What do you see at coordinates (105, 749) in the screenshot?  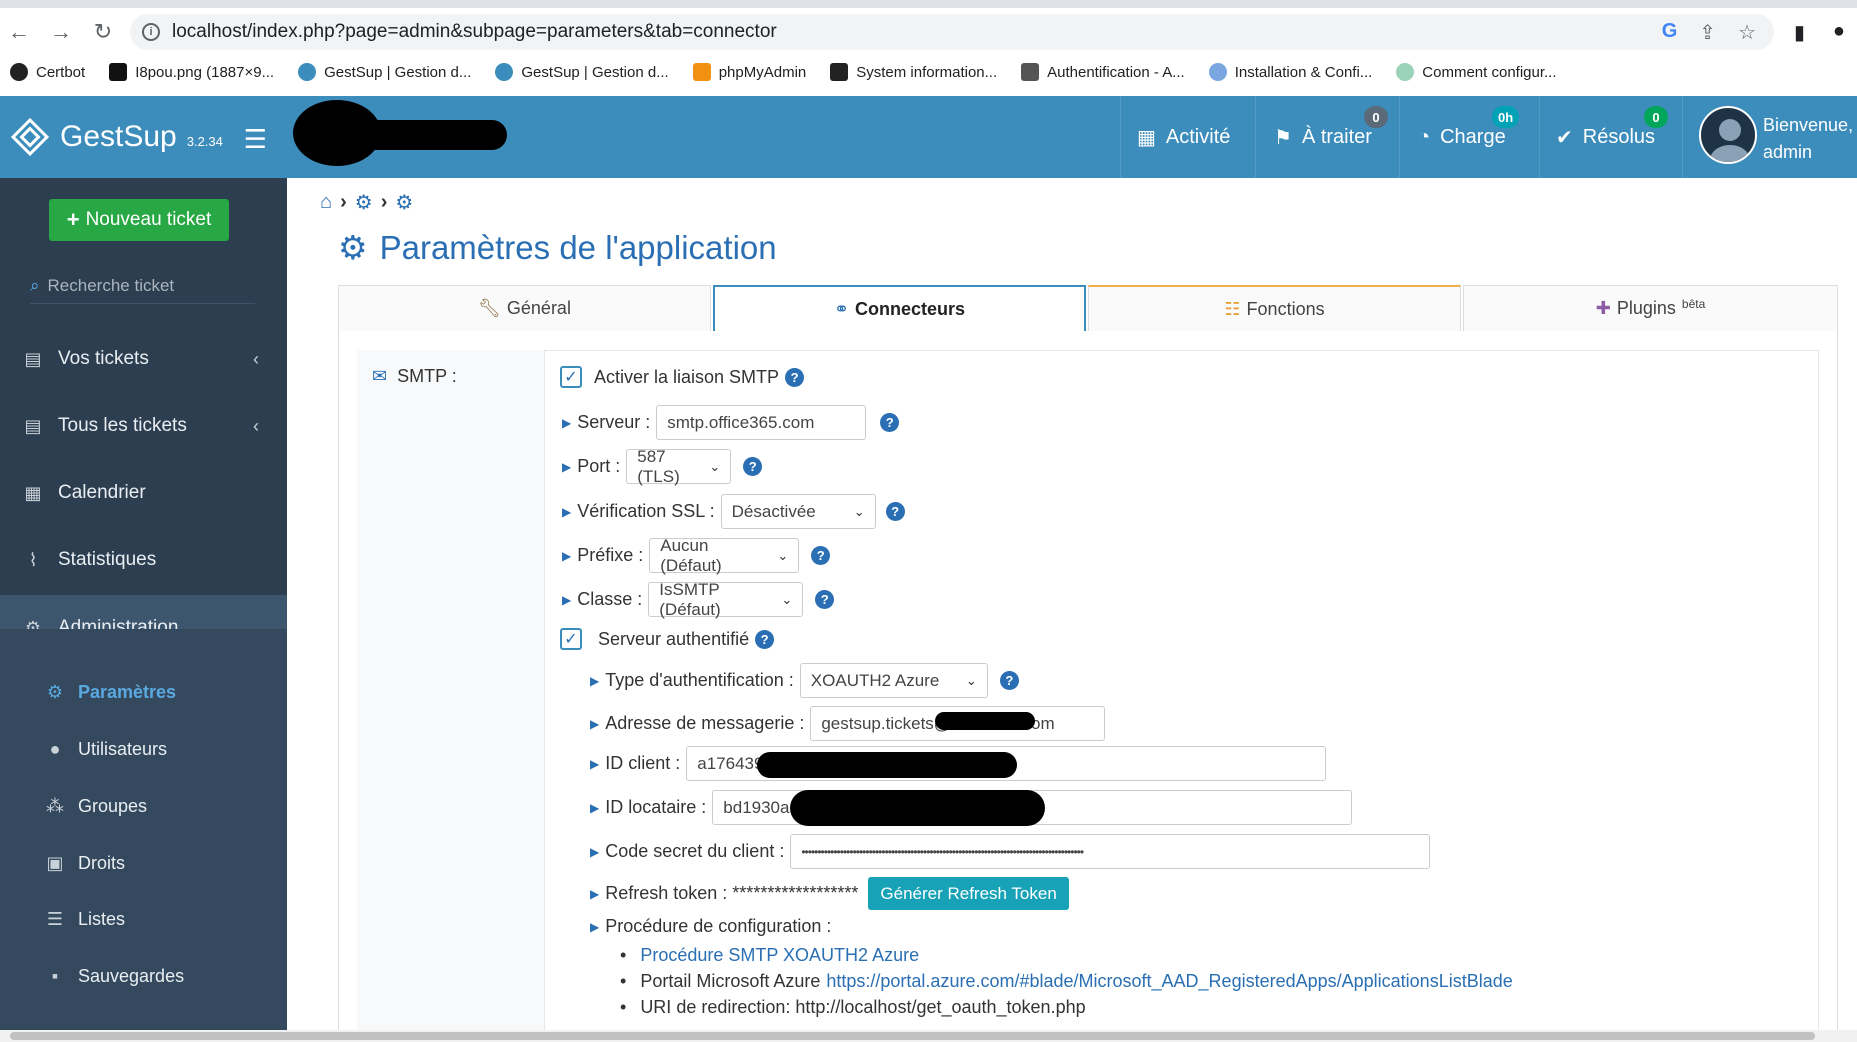 I see `sidebar-subitem-utilisateurs: ● Utilisateurs` at bounding box center [105, 749].